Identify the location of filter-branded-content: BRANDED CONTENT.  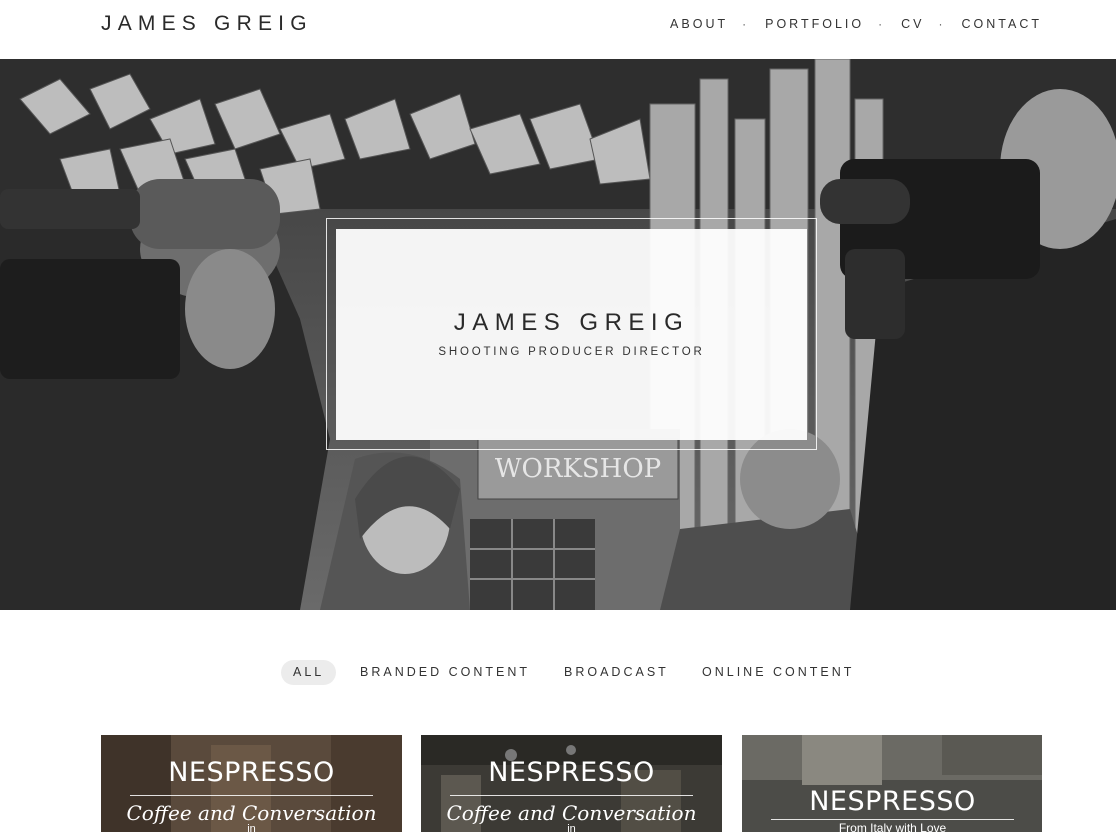
(445, 672).